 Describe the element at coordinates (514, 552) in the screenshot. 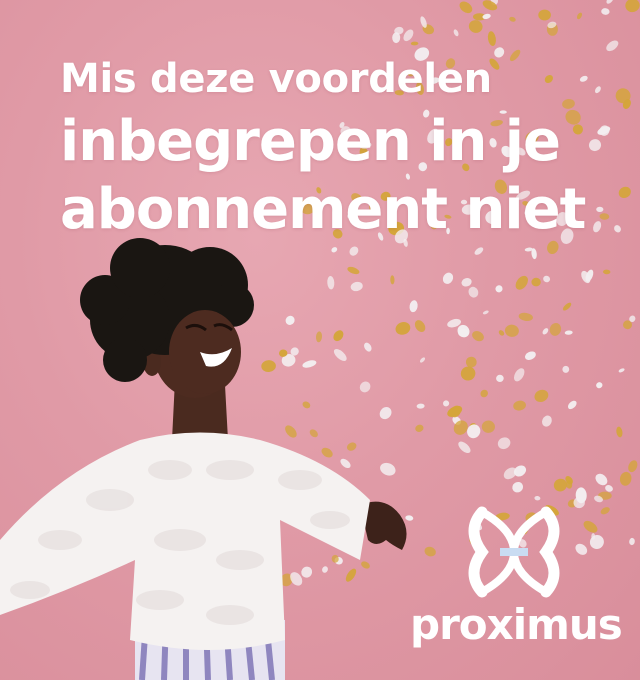

I see `proximus-logo-icon` at that location.